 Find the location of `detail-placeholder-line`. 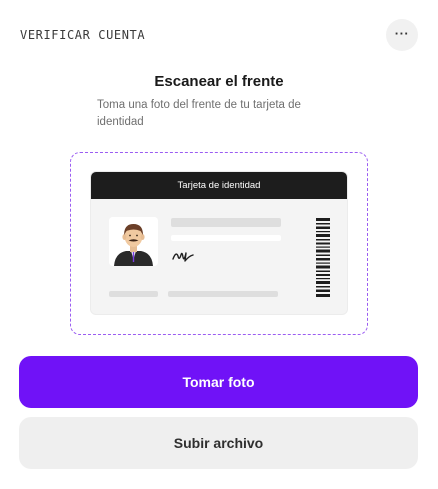

detail-placeholder-line is located at coordinates (226, 238).